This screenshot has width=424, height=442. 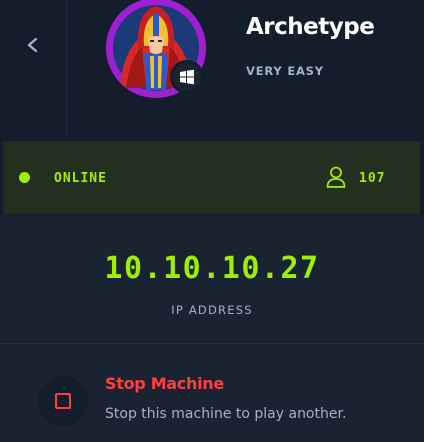 I want to click on ip-address-value: 10.10.10.27, so click(x=212, y=268).